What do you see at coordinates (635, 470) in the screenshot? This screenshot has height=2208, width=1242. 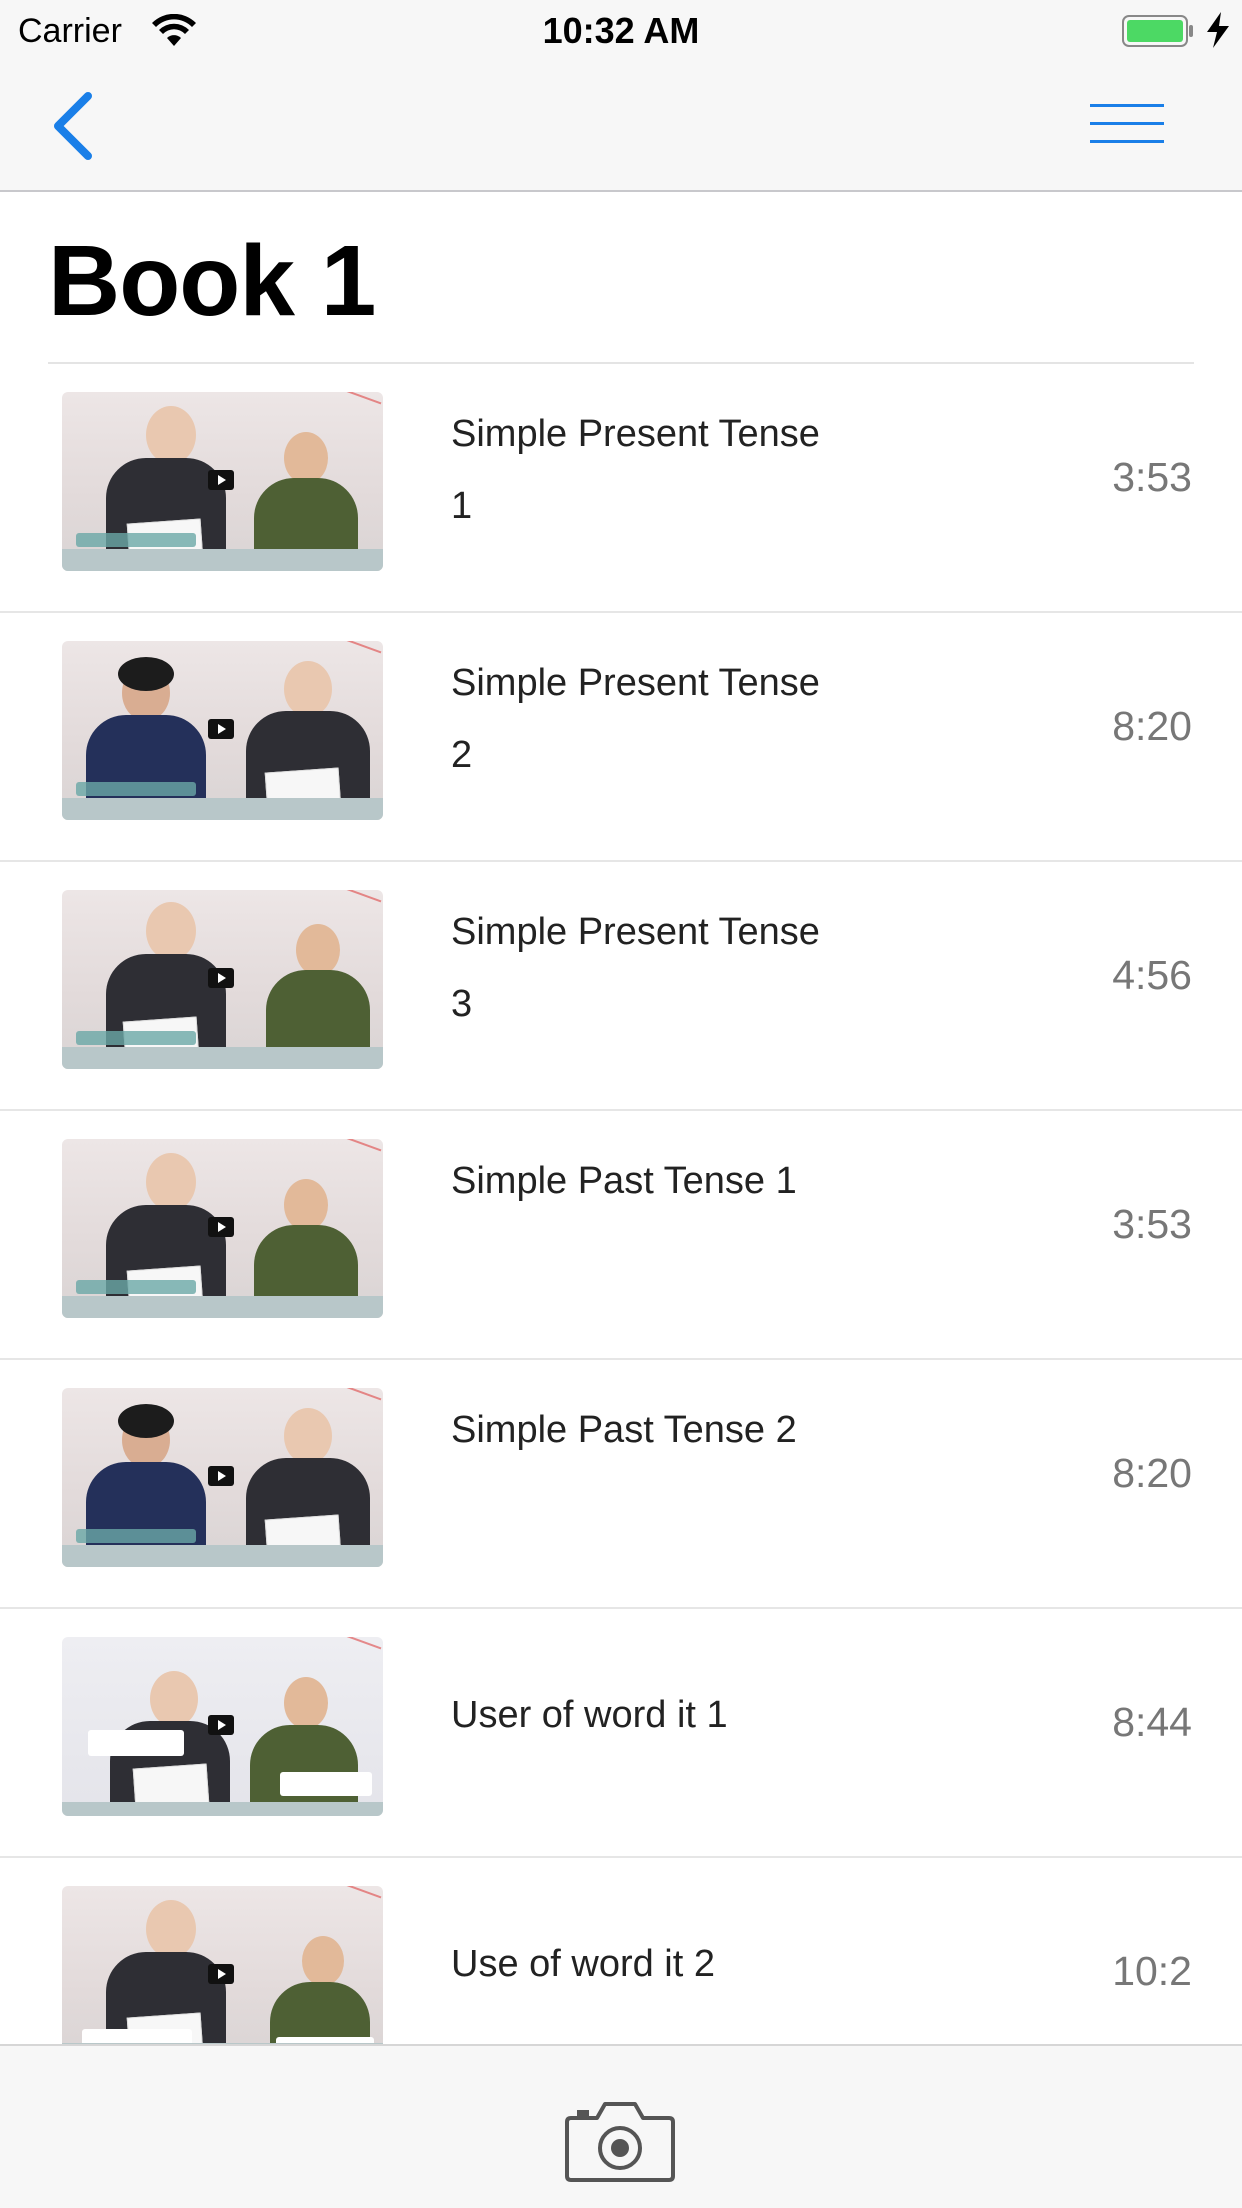 I see `lesson-title: Simple Present Tense 1` at bounding box center [635, 470].